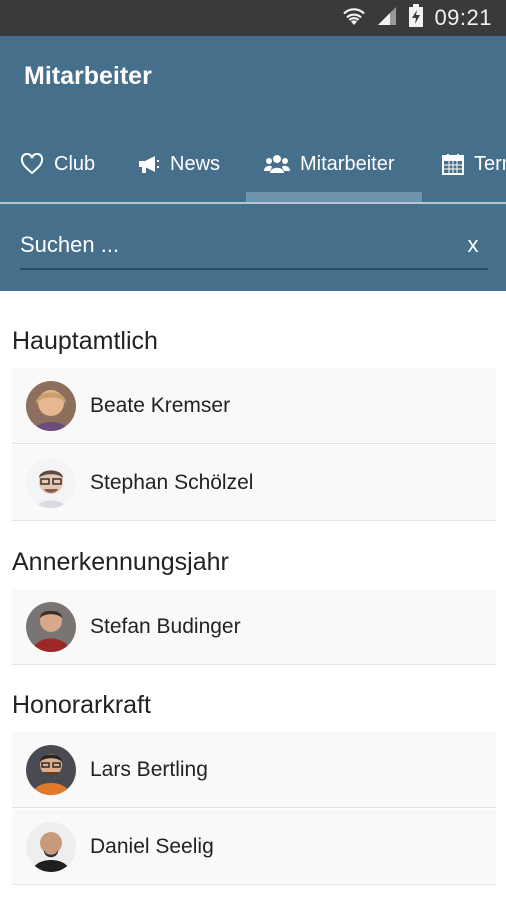  I want to click on list-item: Daniel Seelig, so click(254, 847).